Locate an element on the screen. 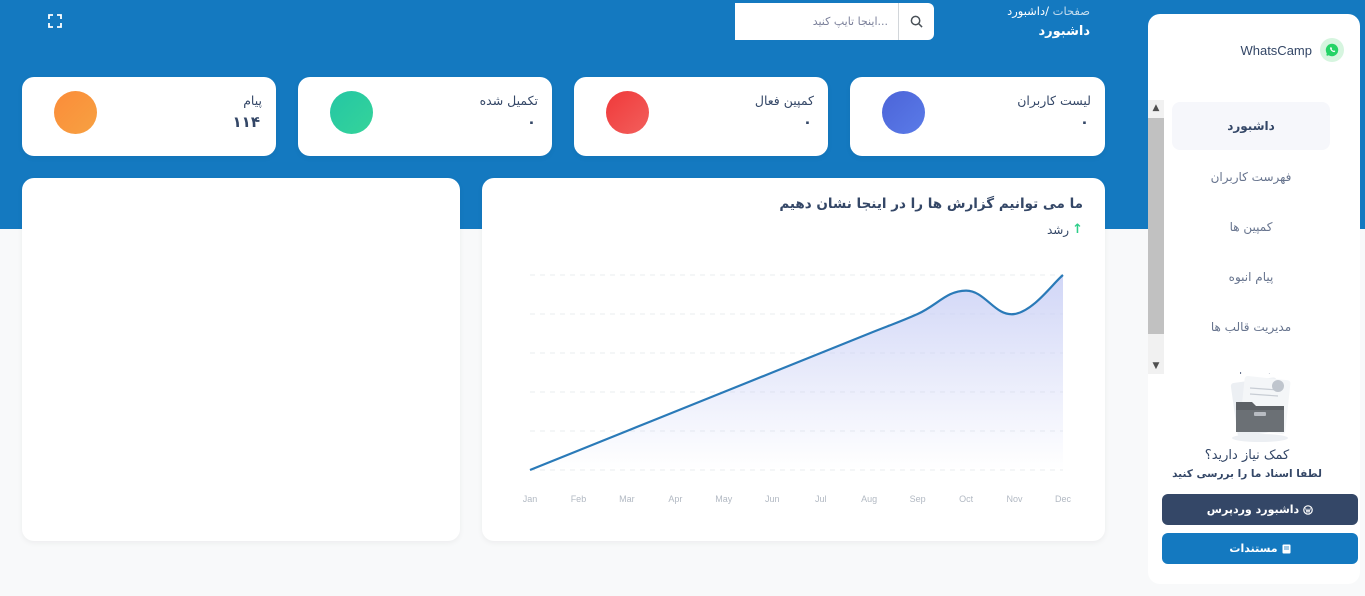 This screenshot has width=1365, height=596. fullscreen-icon is located at coordinates (55, 21).